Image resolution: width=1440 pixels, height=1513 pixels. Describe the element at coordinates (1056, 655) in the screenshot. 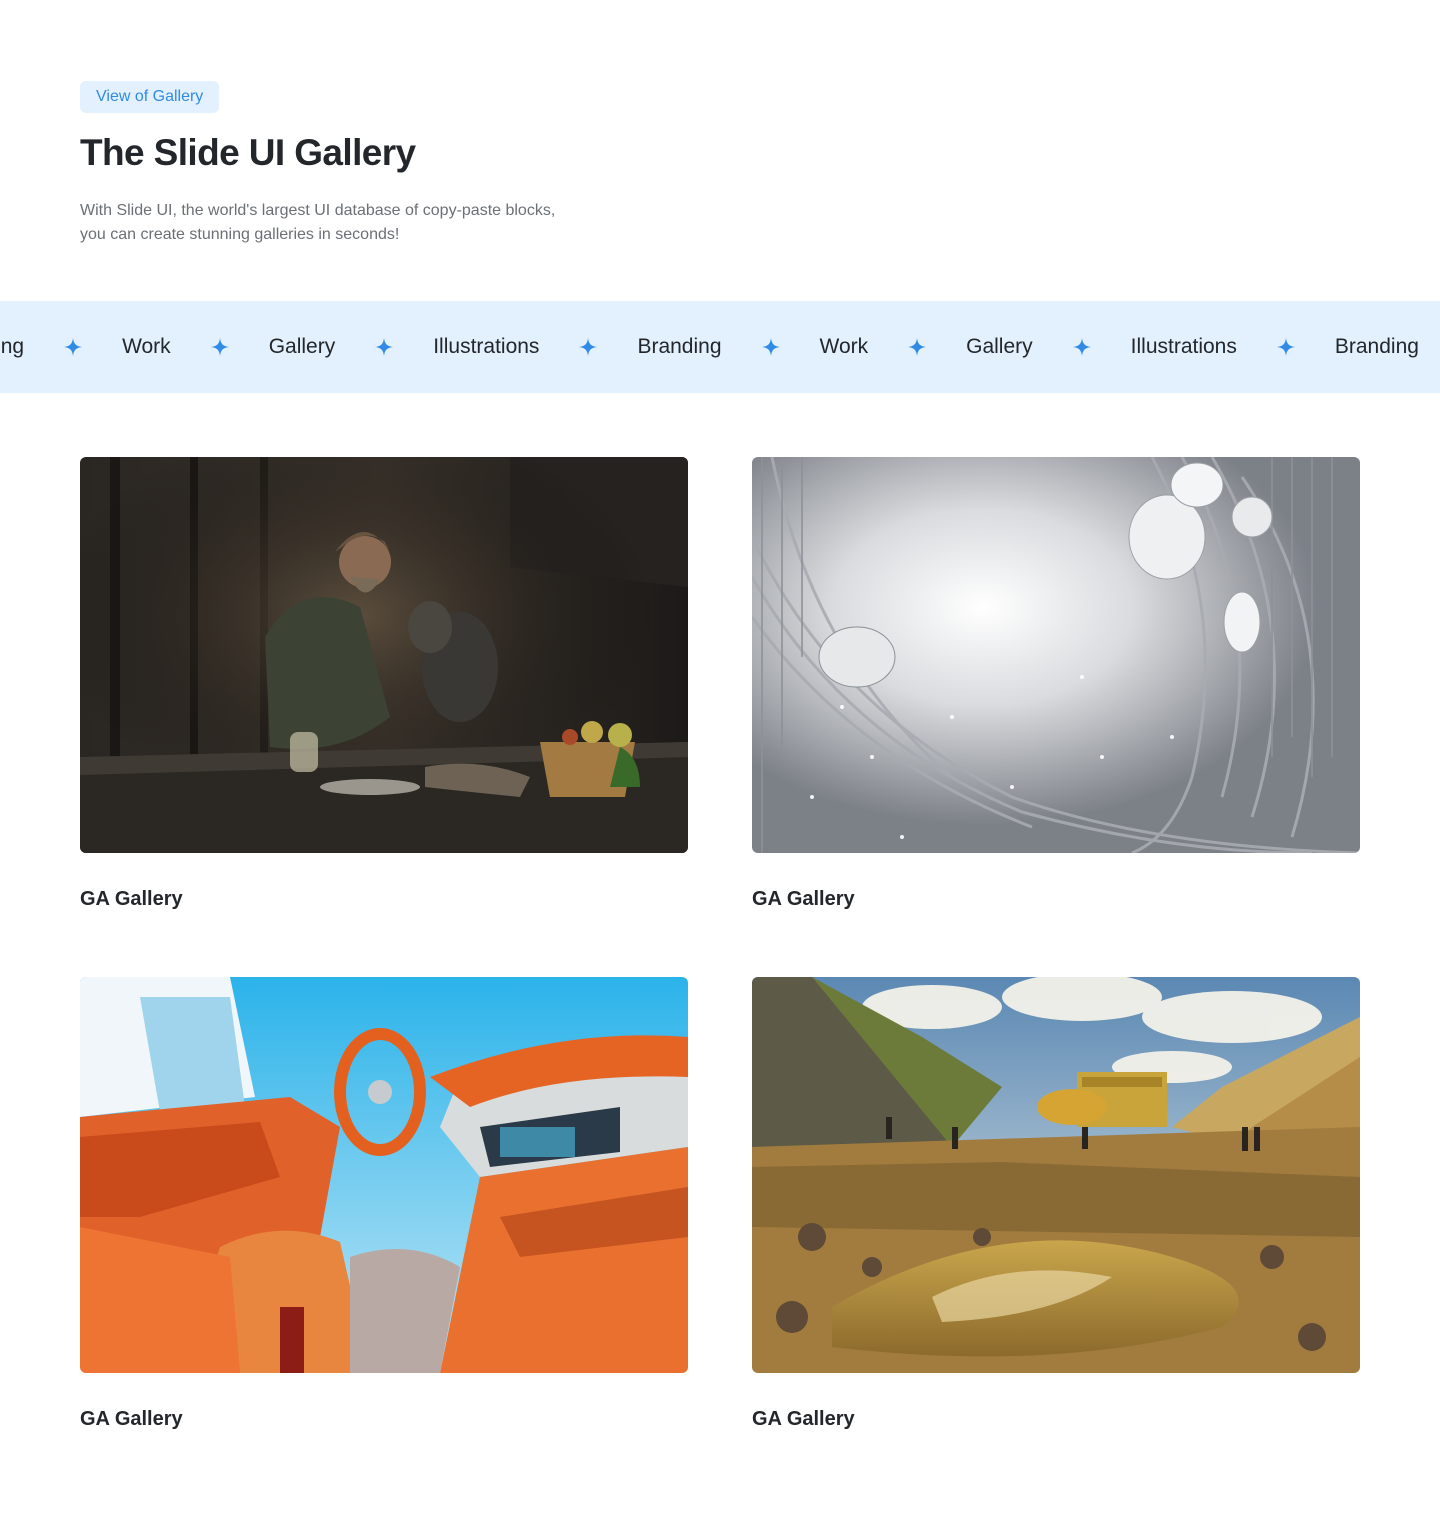

I see `gallery-image-futuristic-tunnel` at that location.